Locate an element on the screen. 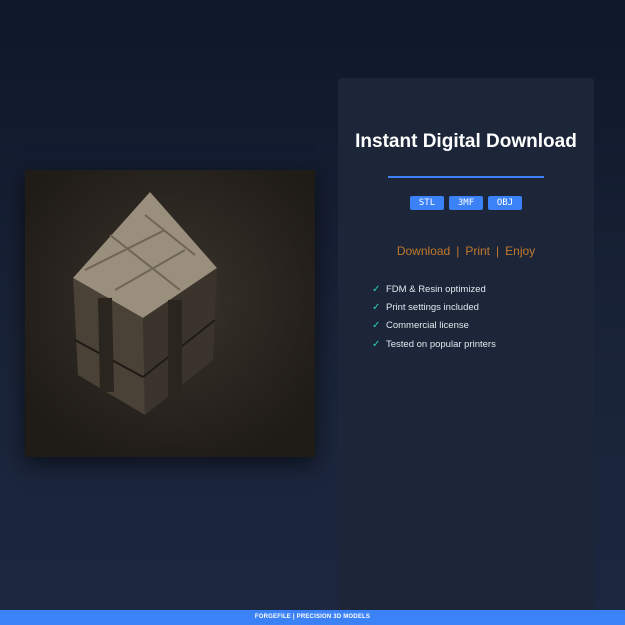 Image resolution: width=625 pixels, height=625 pixels. footer-bar: FORGEFILE | PRECISION 3D MODELS is located at coordinates (312, 617).